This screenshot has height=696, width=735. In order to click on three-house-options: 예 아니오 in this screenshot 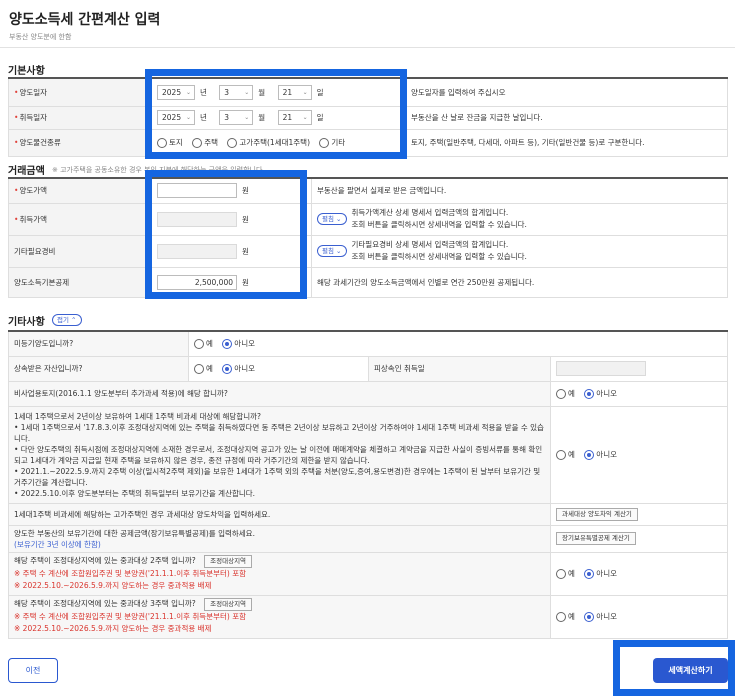, I will do `click(639, 616)`.